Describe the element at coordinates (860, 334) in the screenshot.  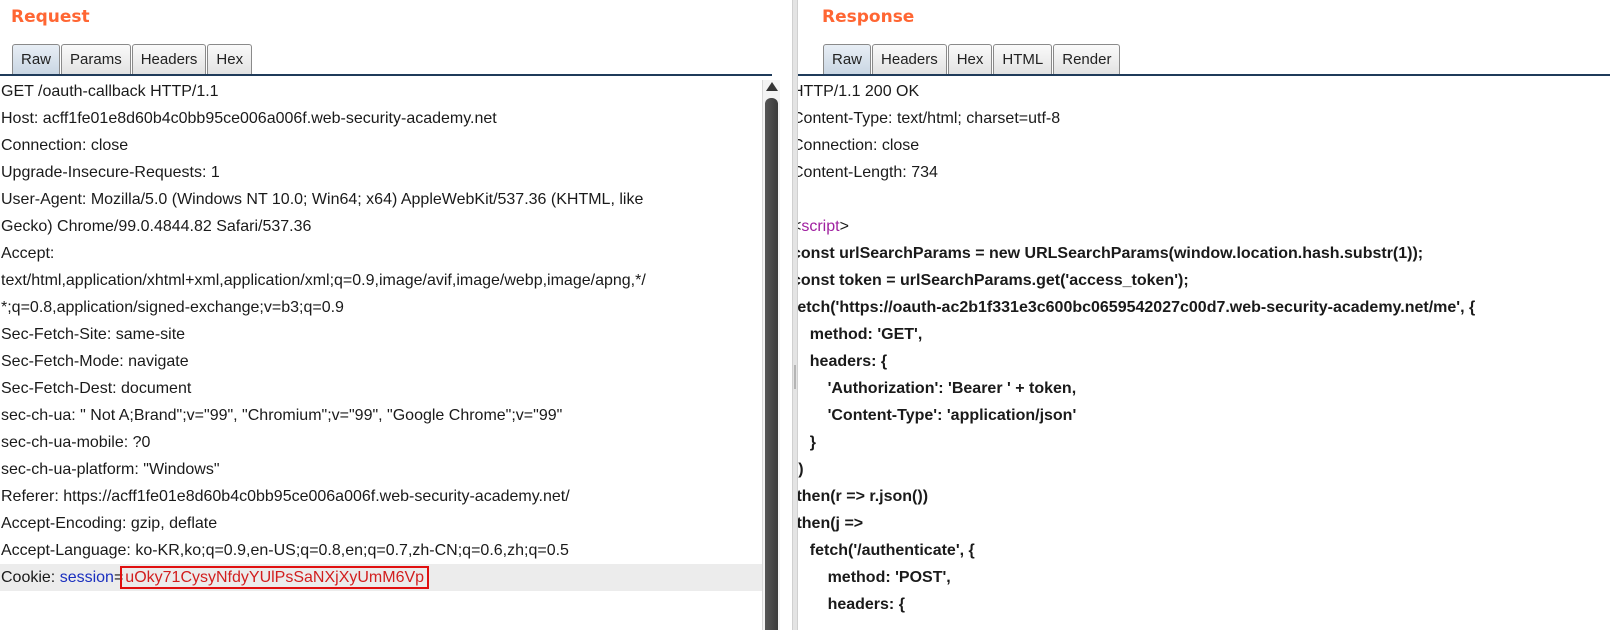
I see `code-line: method: 'GET',` at that location.